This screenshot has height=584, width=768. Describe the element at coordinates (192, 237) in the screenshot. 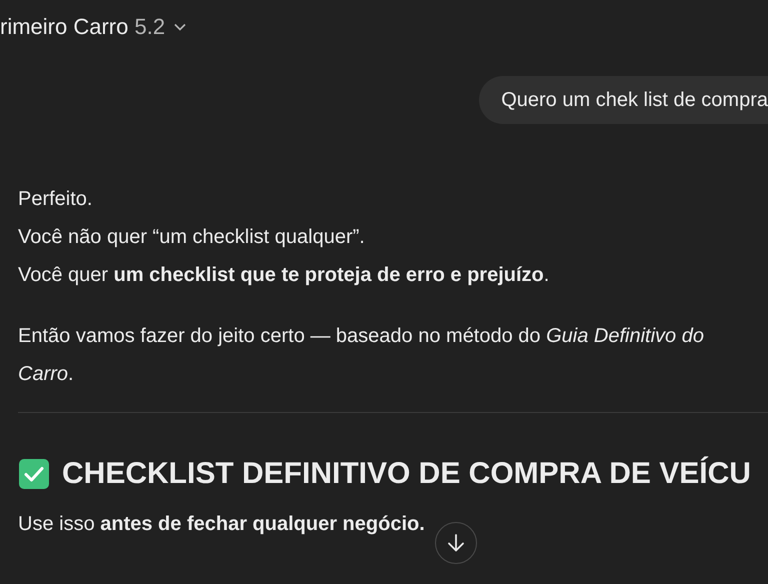

I see `reply-text: Você não quer “um checklist qualquer”.` at that location.